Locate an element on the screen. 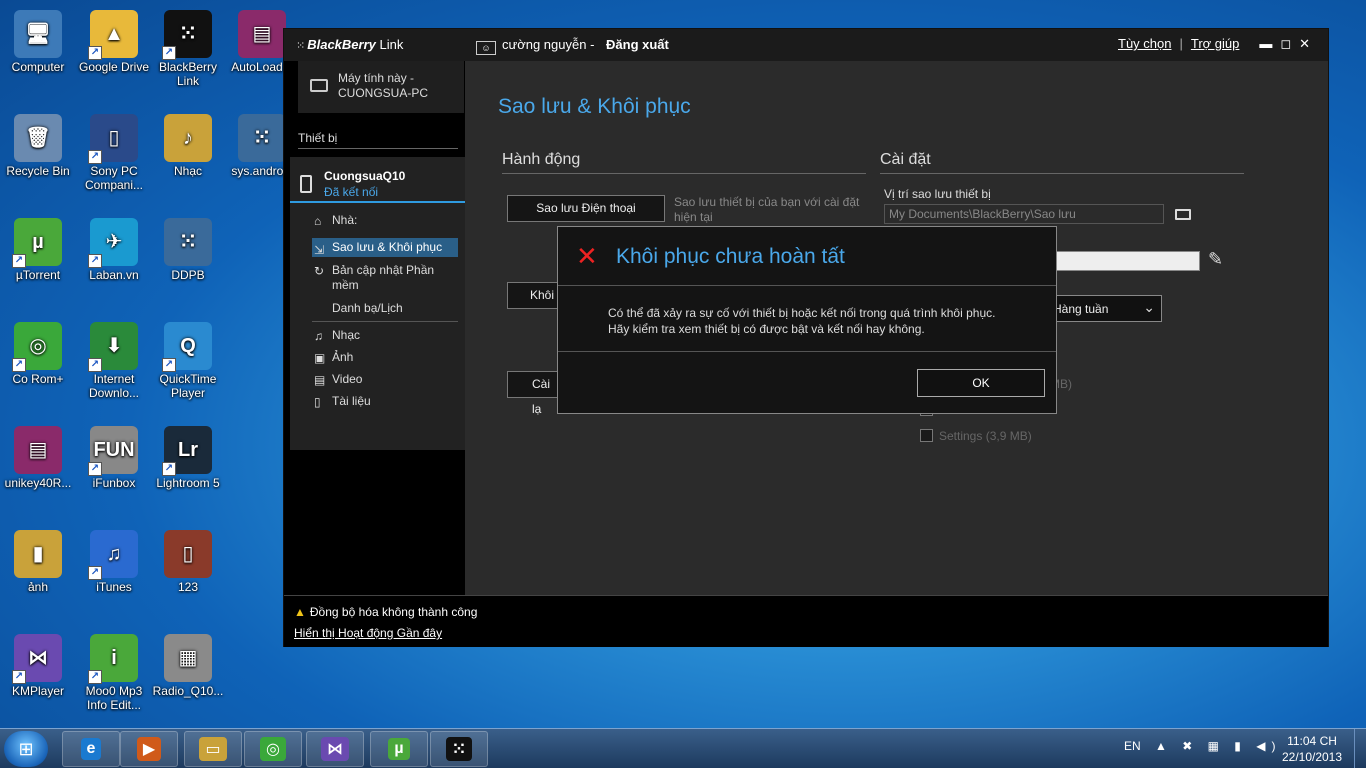 The height and width of the screenshot is (768, 1366). backup-icon: ⇲ is located at coordinates (319, 250).